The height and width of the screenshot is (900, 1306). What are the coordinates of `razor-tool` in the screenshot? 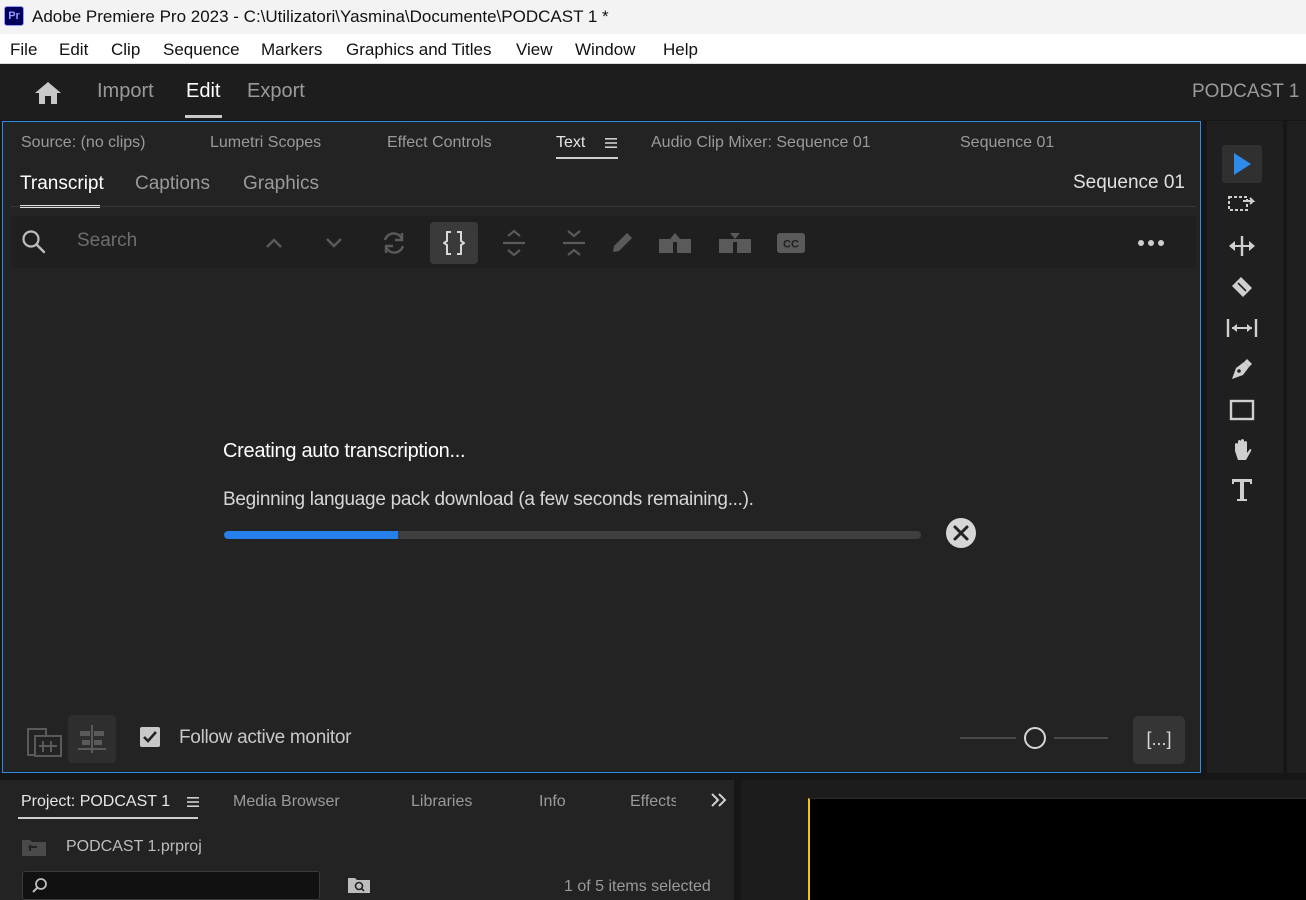 It's located at (1242, 287).